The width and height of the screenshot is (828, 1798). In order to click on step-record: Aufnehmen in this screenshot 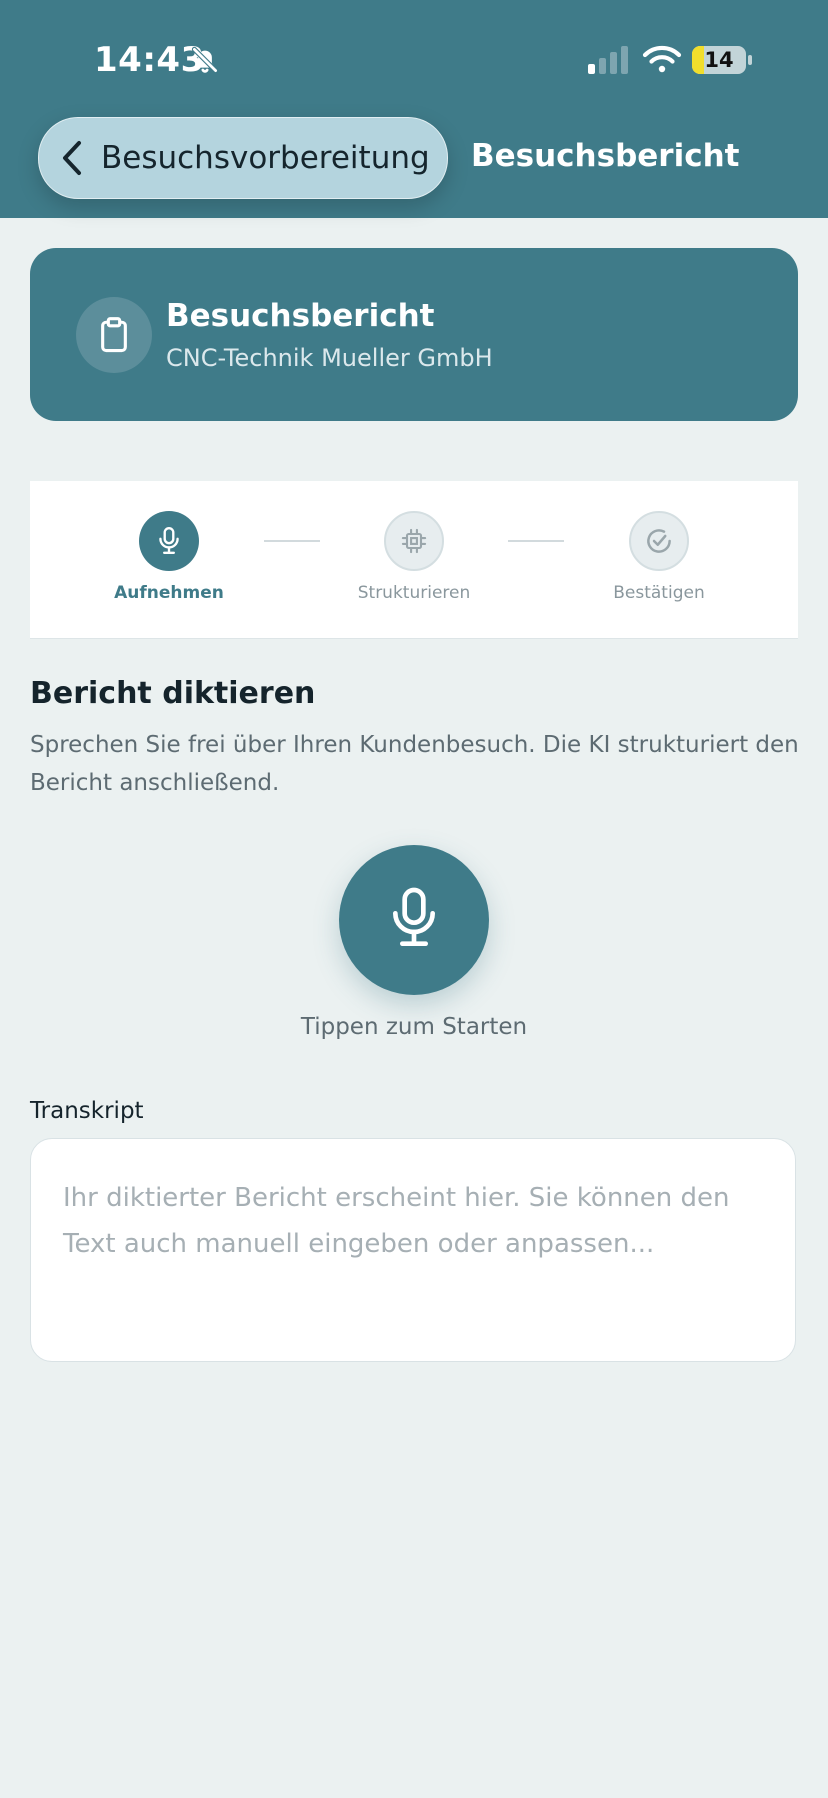, I will do `click(169, 557)`.